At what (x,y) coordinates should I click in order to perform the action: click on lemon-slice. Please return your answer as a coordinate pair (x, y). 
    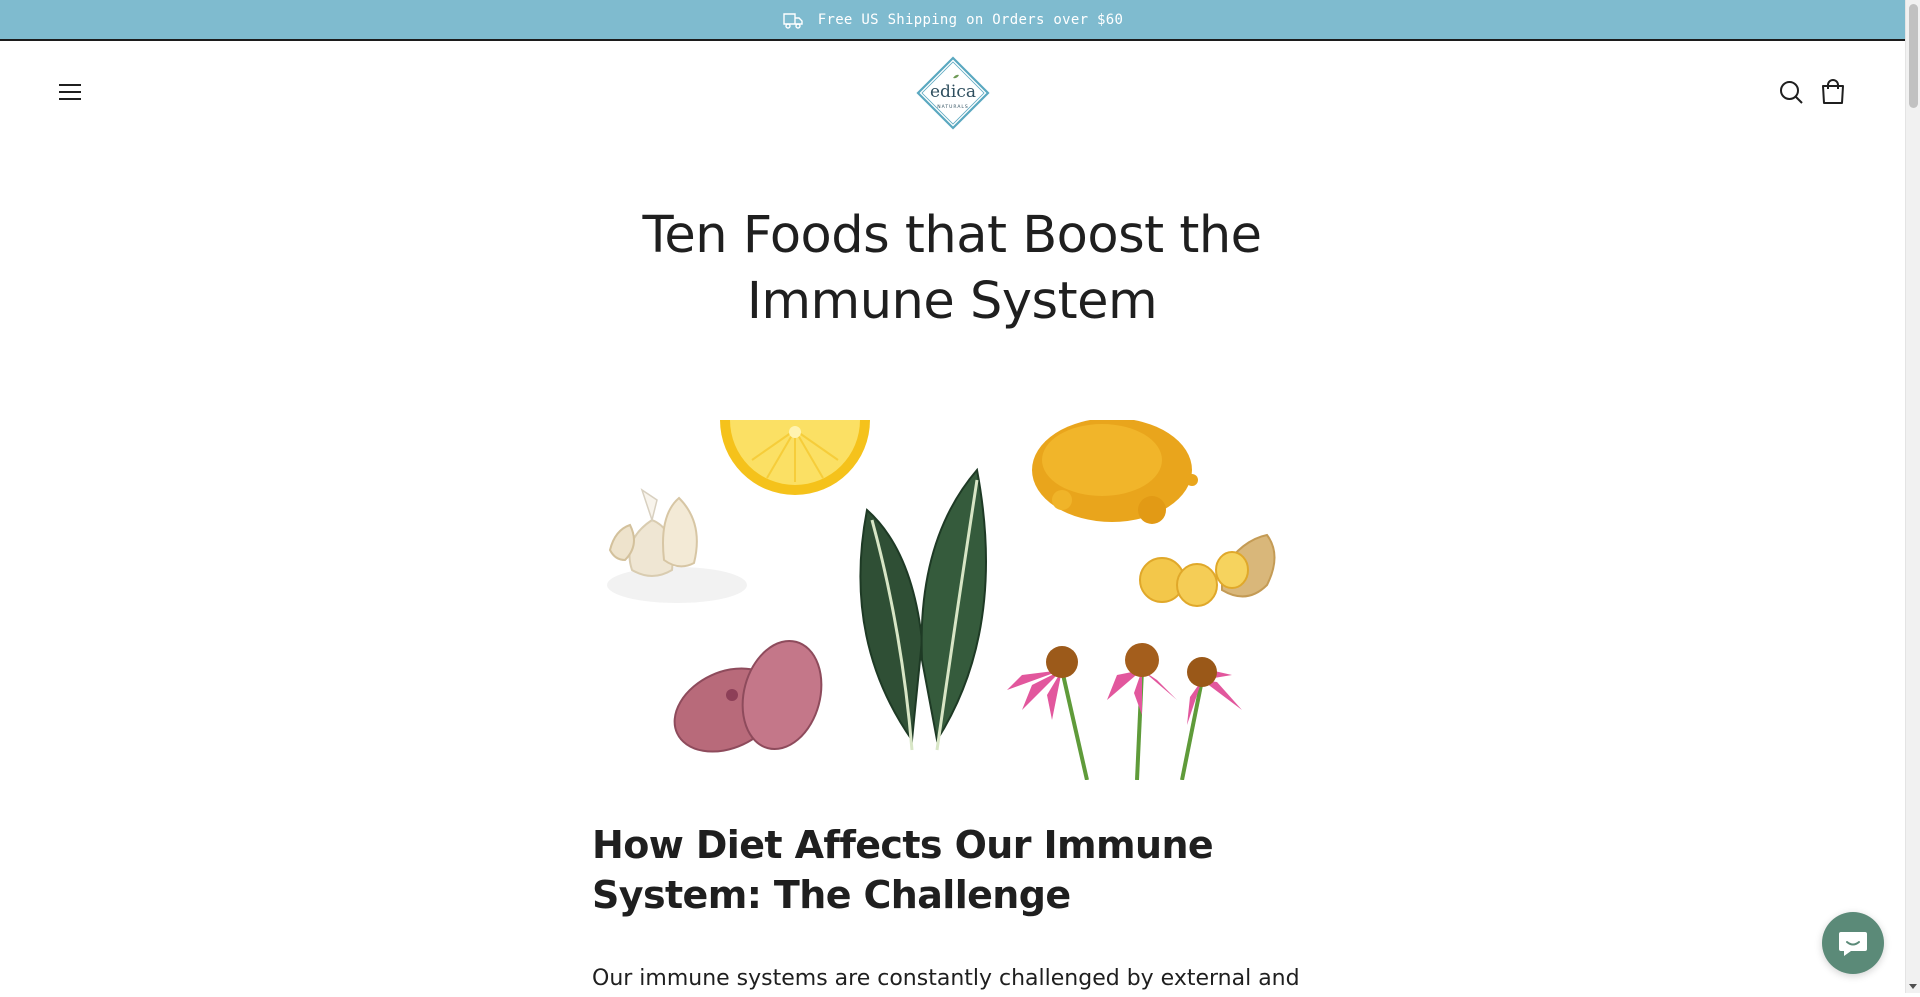
    Looking at the image, I should click on (795, 457).